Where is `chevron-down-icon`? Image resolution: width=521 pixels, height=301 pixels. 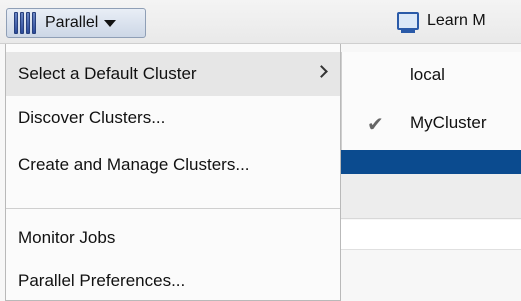
chevron-down-icon is located at coordinates (110, 23).